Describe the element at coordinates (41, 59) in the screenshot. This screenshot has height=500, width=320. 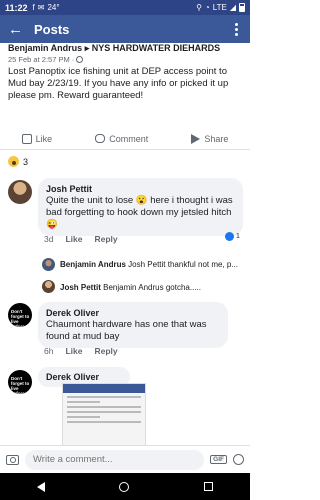
I see `post-timestamp: 25 Feb at 2:57 PM ·` at that location.